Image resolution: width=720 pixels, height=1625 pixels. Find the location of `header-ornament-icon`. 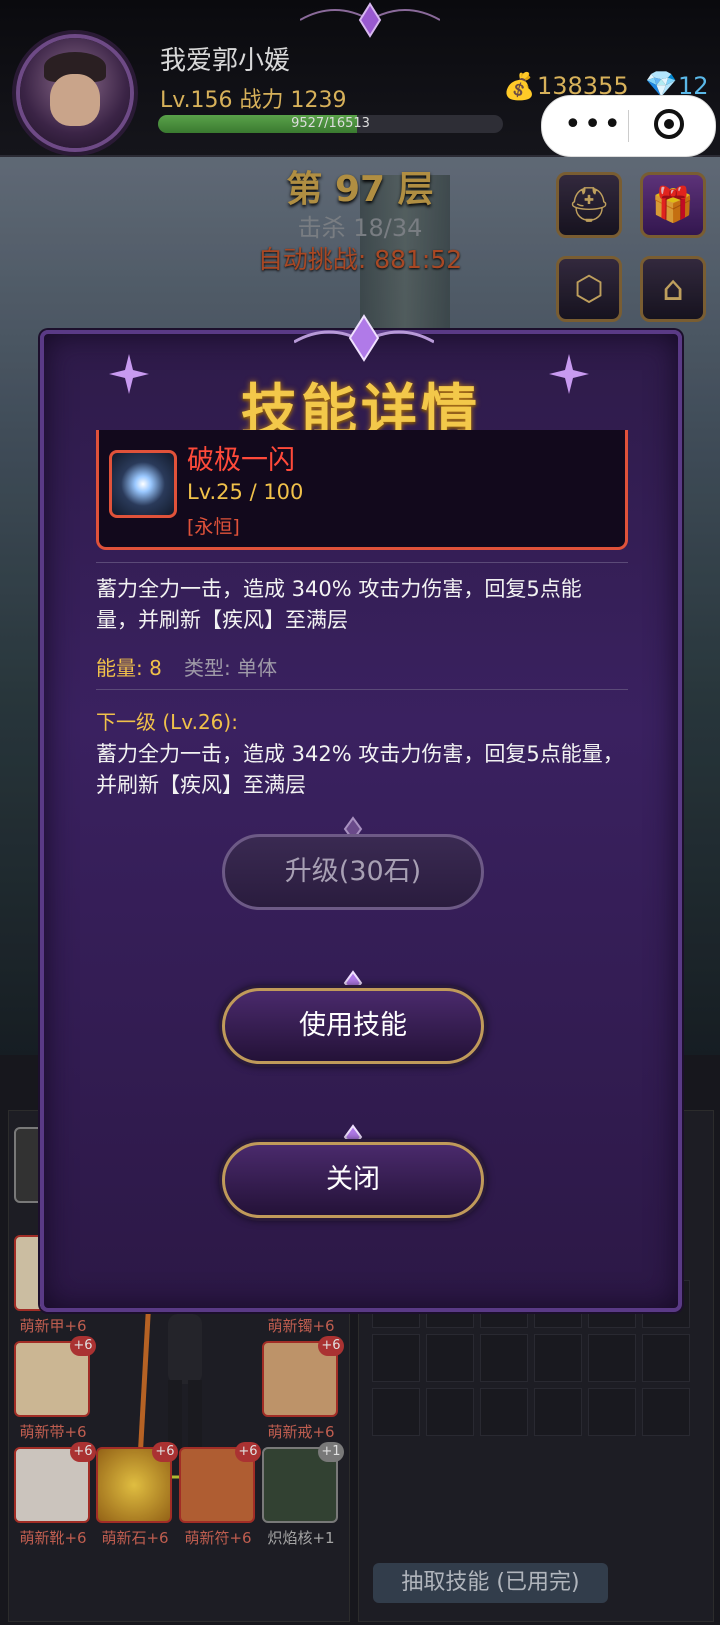

header-ornament-icon is located at coordinates (370, 20).